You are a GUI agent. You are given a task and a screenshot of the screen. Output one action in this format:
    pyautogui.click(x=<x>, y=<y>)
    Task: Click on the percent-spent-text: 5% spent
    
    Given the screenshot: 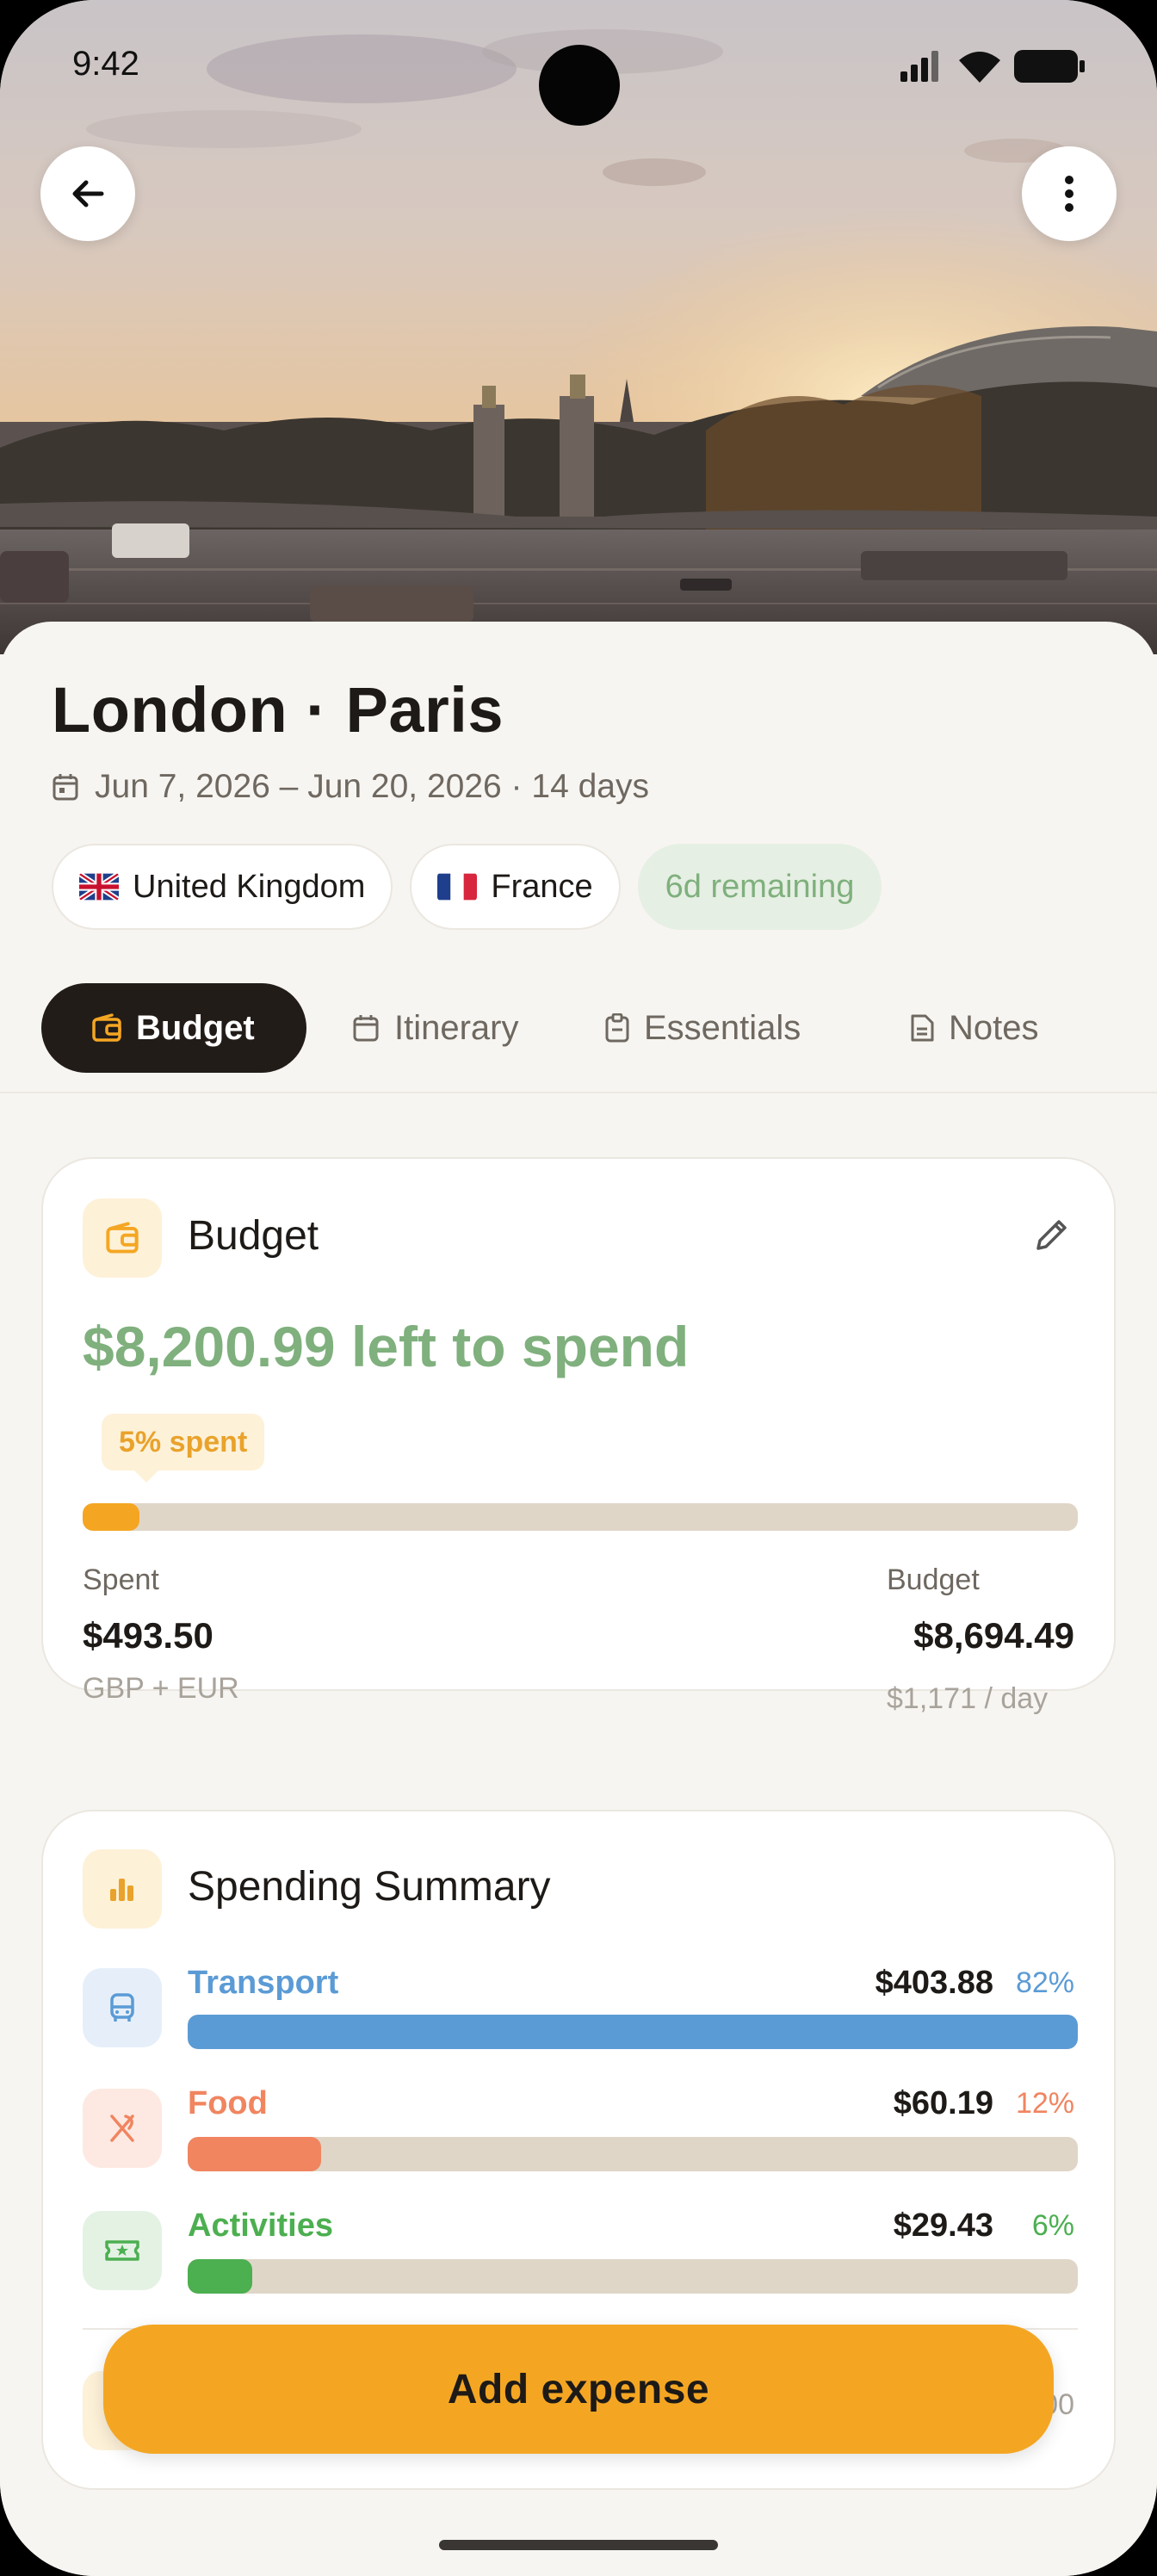 What is the action you would take?
    pyautogui.click(x=183, y=1441)
    